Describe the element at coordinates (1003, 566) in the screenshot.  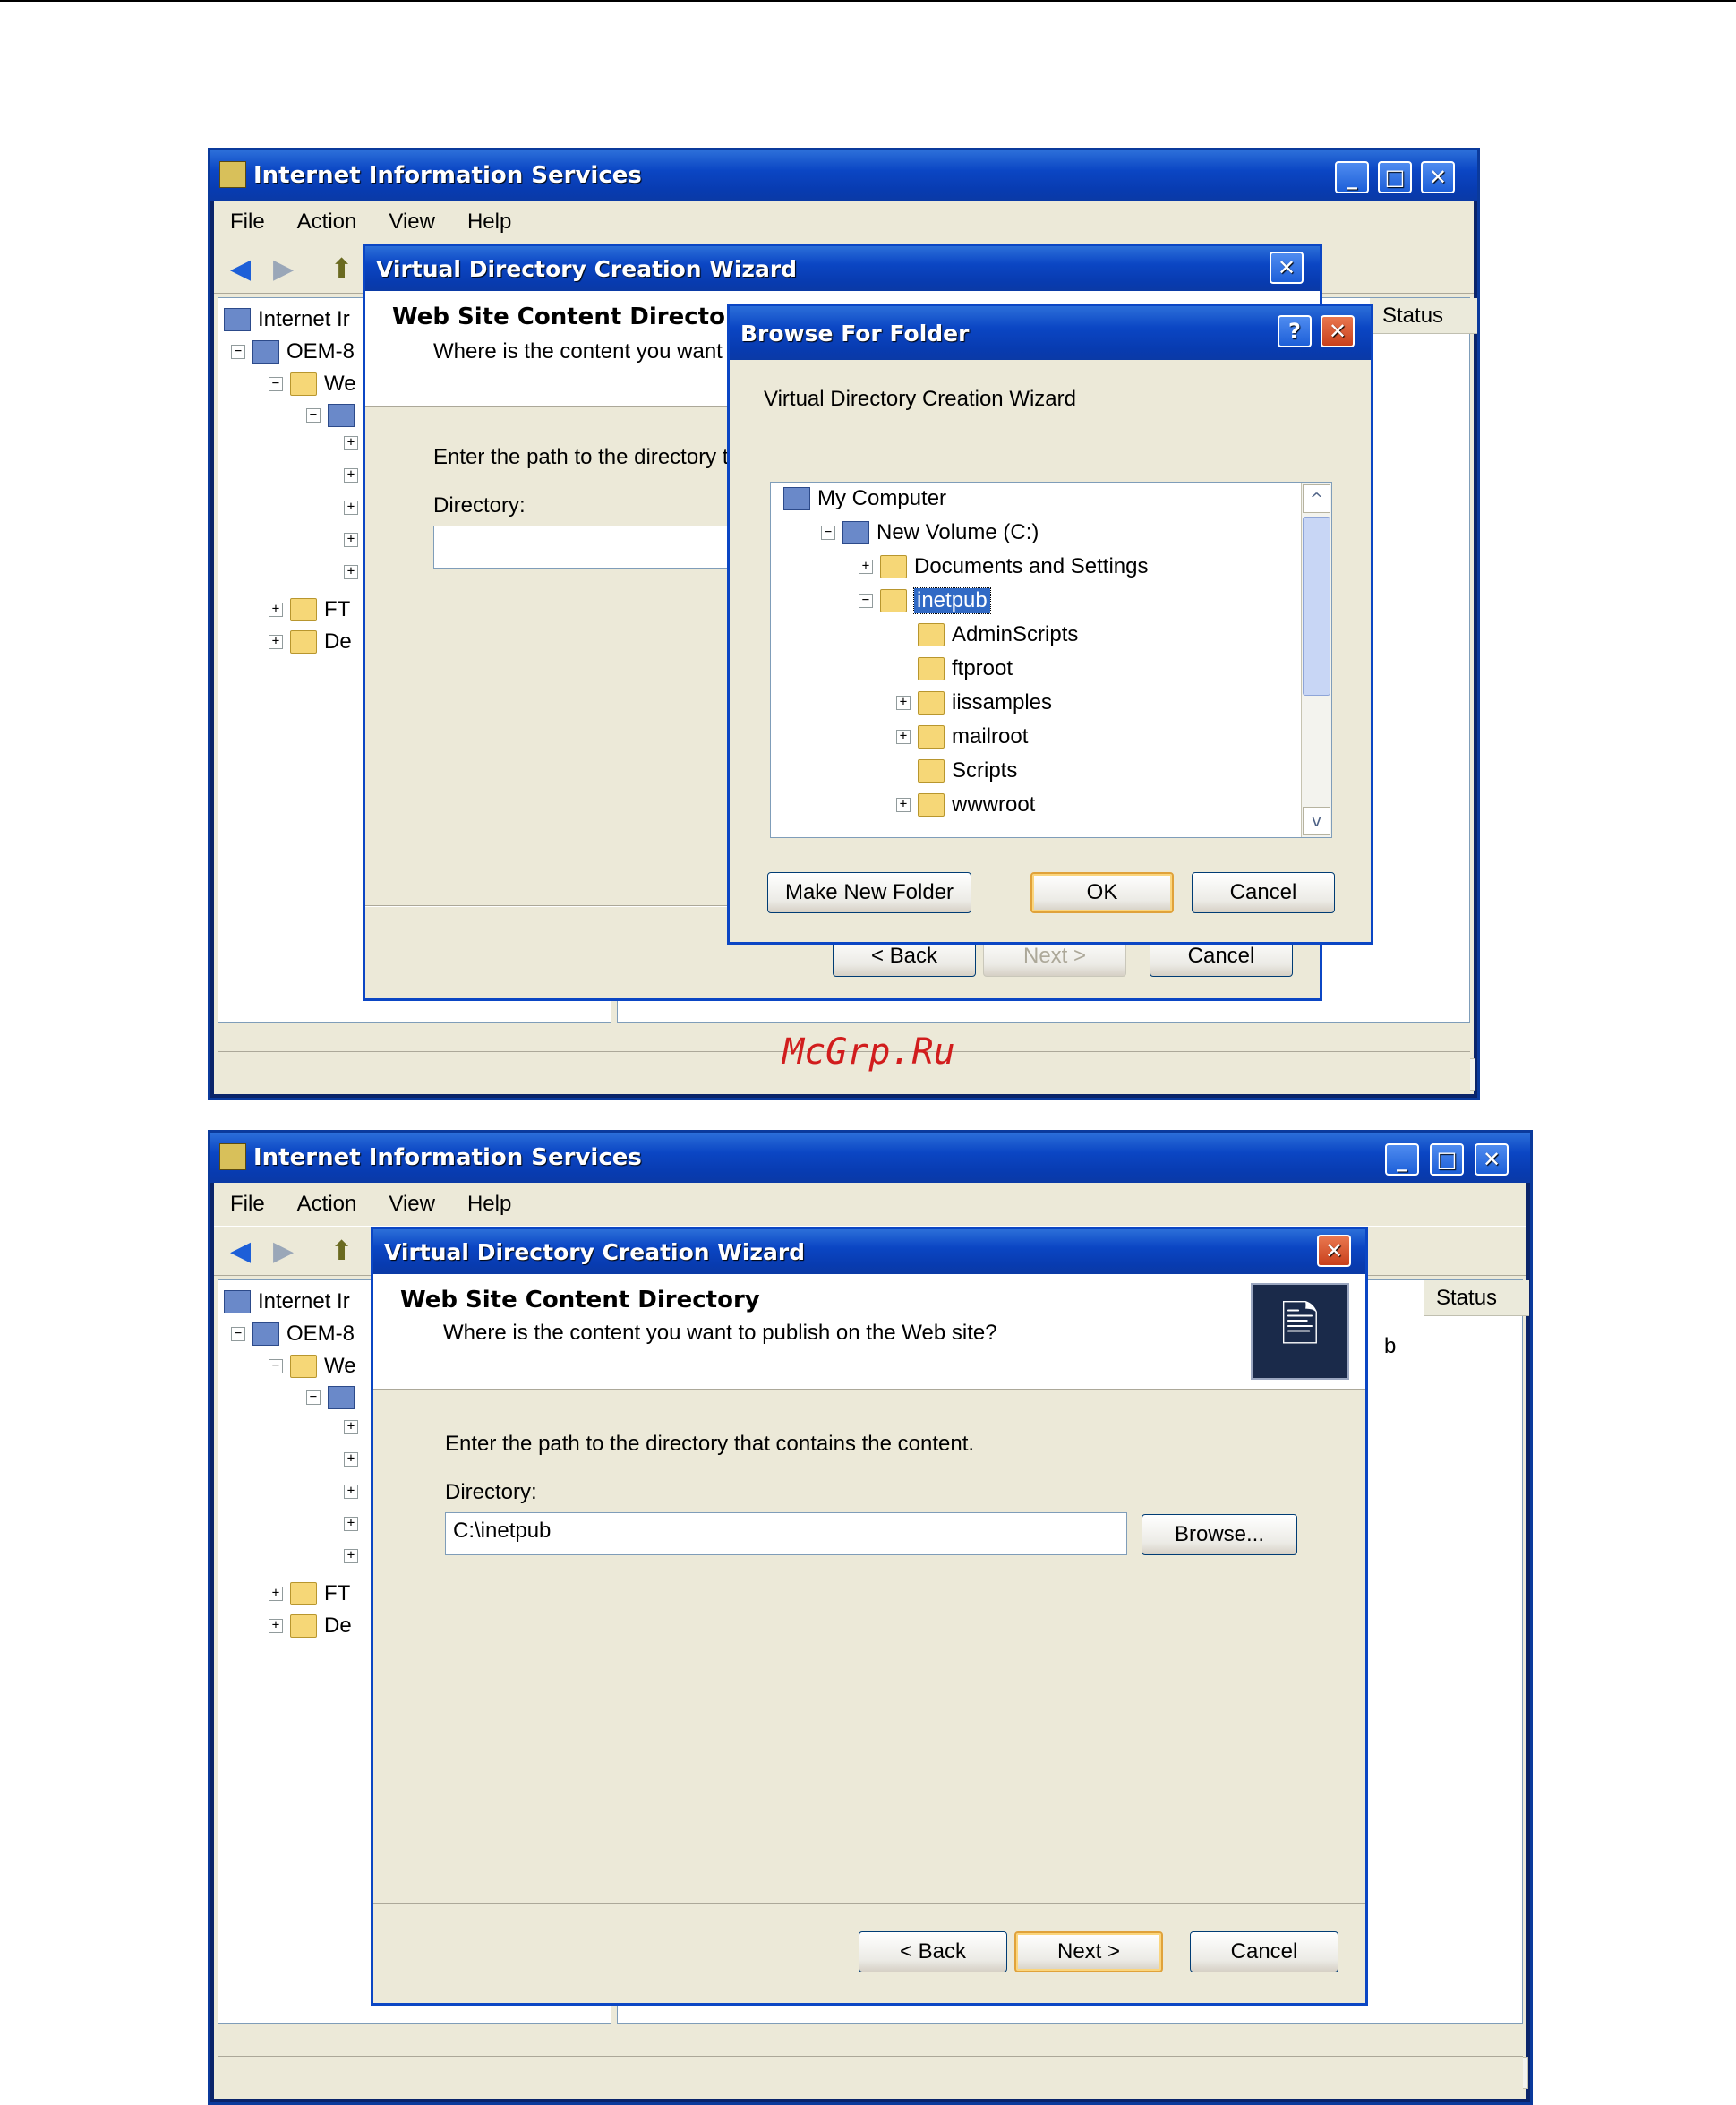
I see `folder-tree-item: + Documents and Settings` at that location.